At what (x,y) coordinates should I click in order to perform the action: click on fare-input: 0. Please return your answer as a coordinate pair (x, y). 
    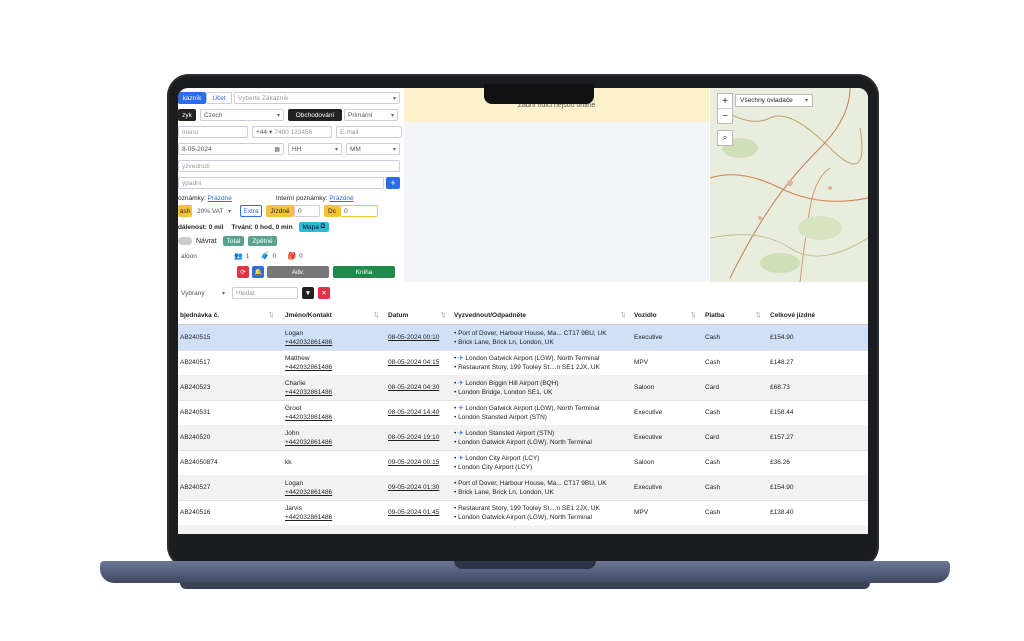
    Looking at the image, I should click on (307, 211).